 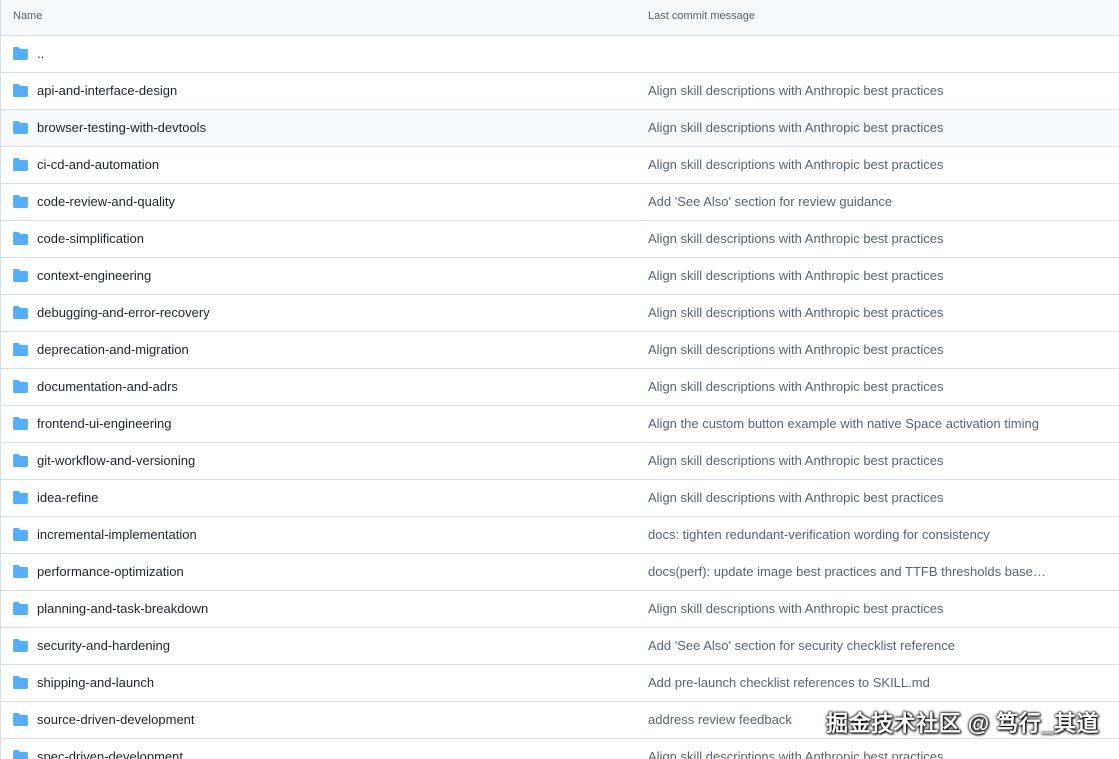 What do you see at coordinates (117, 534) in the screenshot?
I see `folder-name: incremental-implementation` at bounding box center [117, 534].